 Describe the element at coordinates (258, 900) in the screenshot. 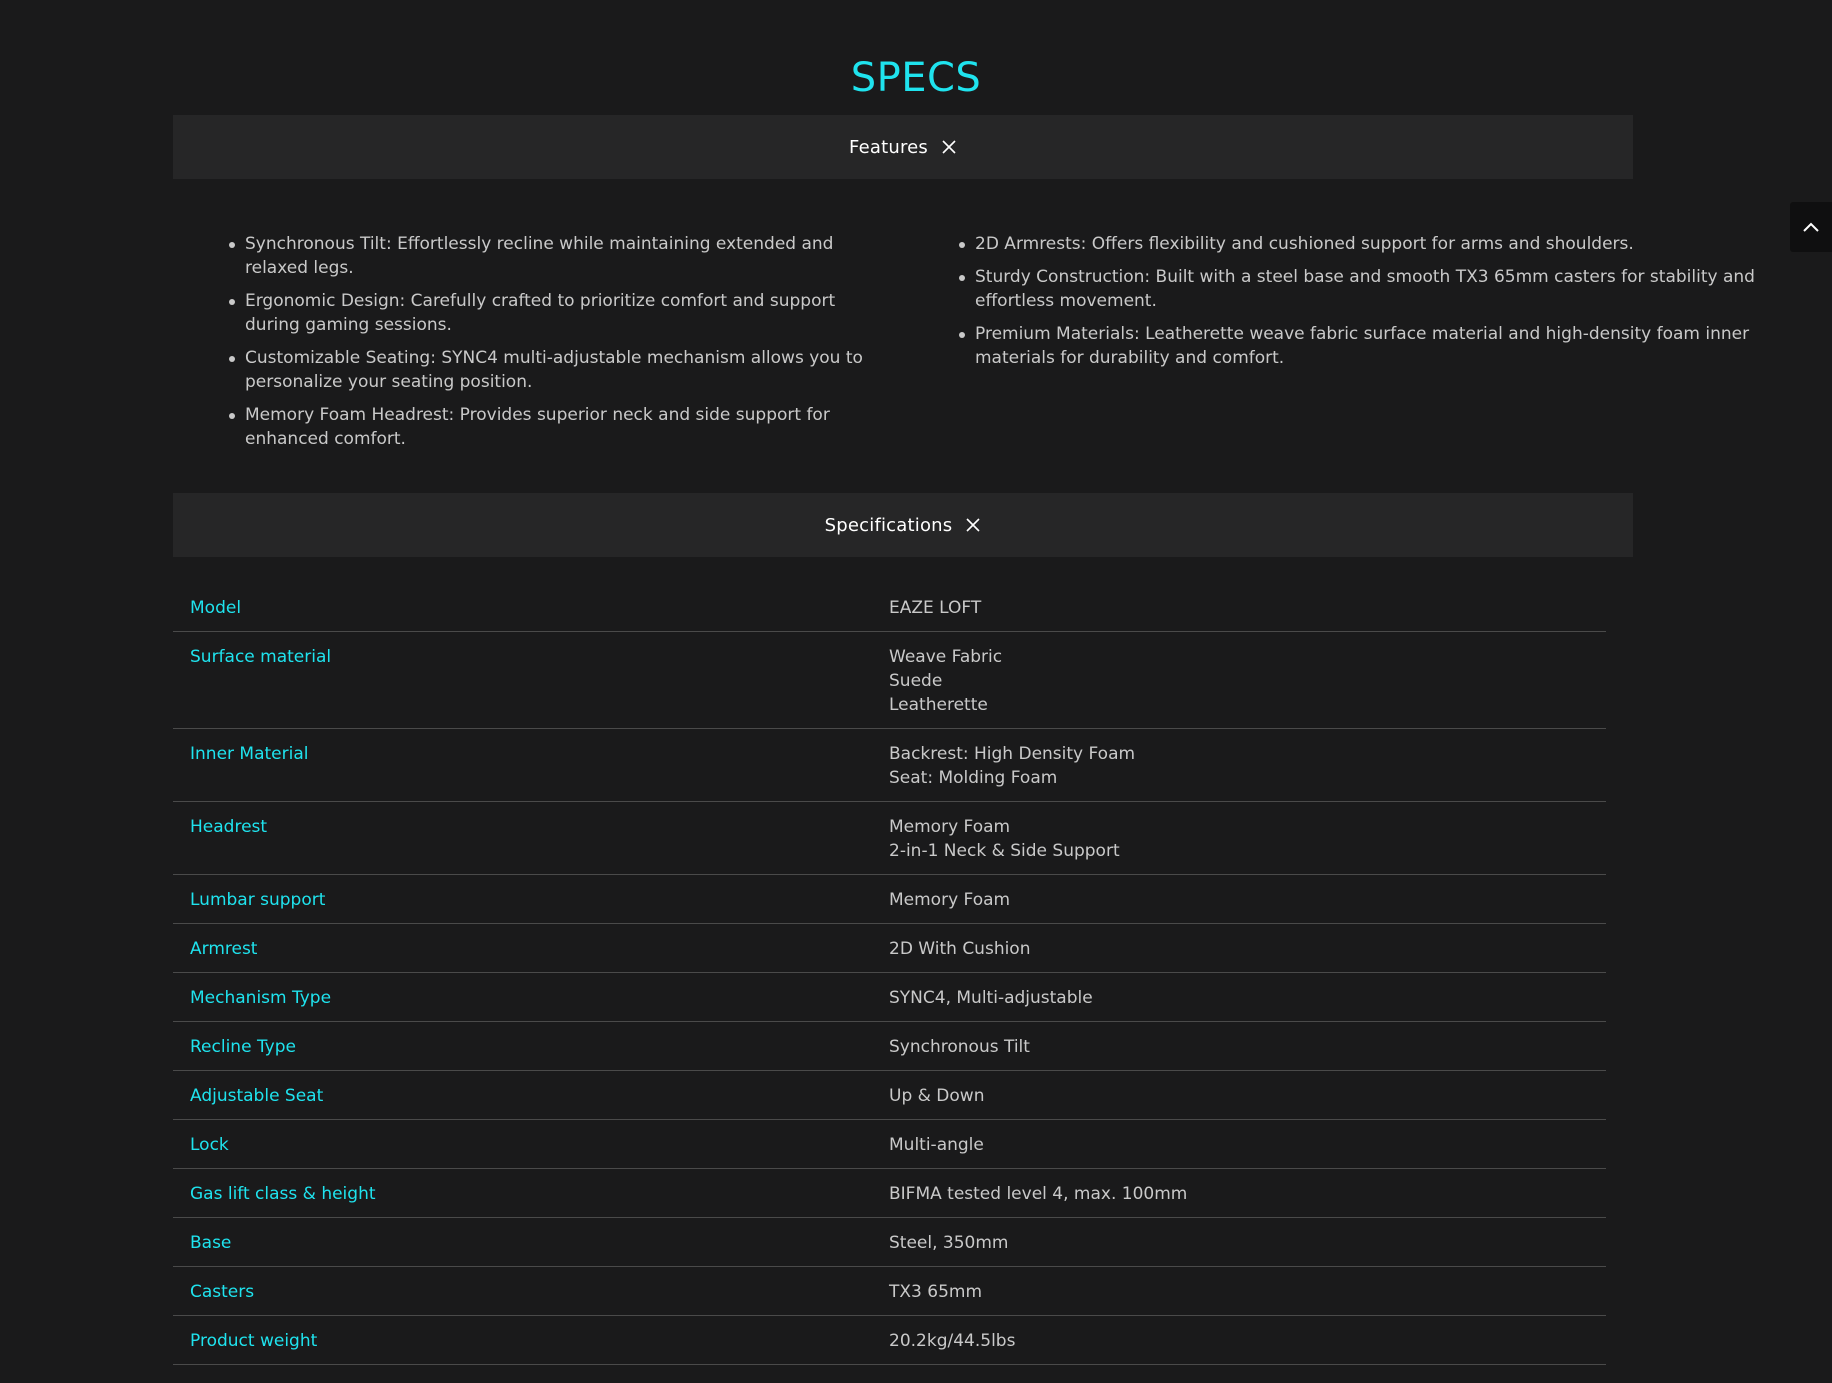

I see `spec-key: Lumbar support` at that location.